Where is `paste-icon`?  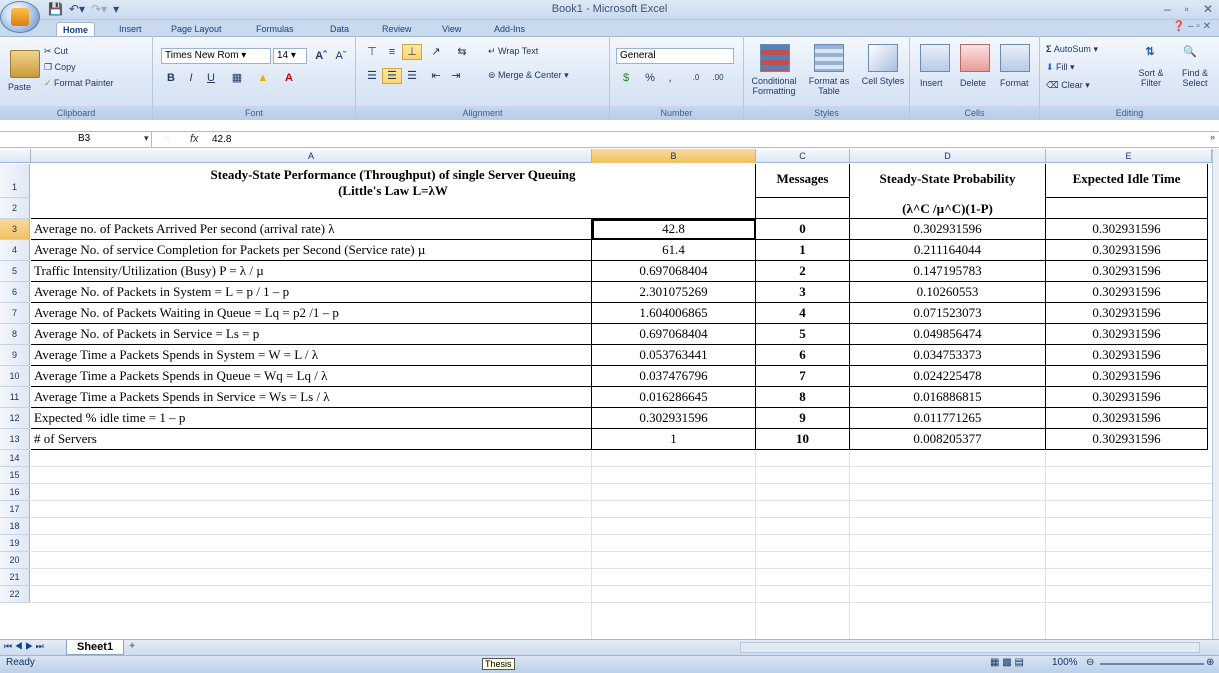
paste-icon is located at coordinates (25, 64).